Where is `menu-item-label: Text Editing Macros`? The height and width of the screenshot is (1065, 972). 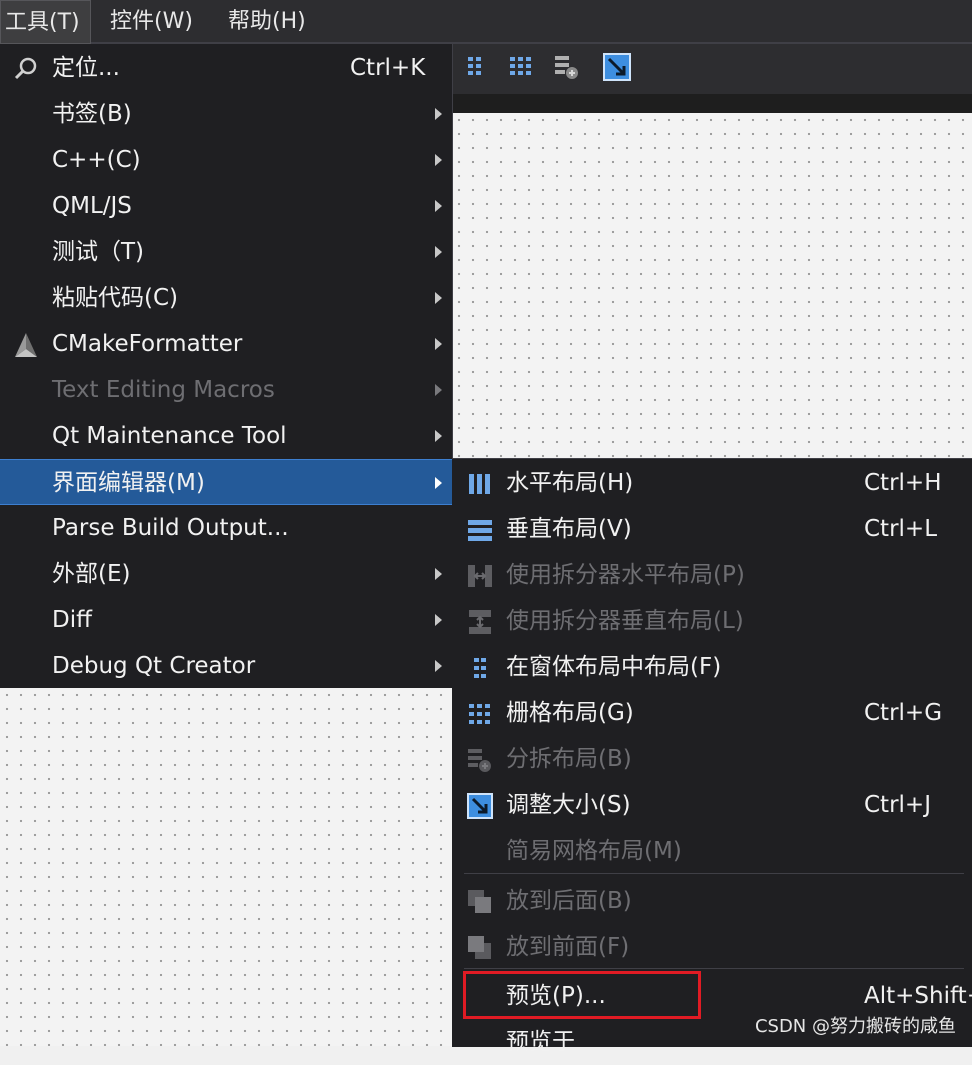
menu-item-label: Text Editing Macros is located at coordinates (163, 390).